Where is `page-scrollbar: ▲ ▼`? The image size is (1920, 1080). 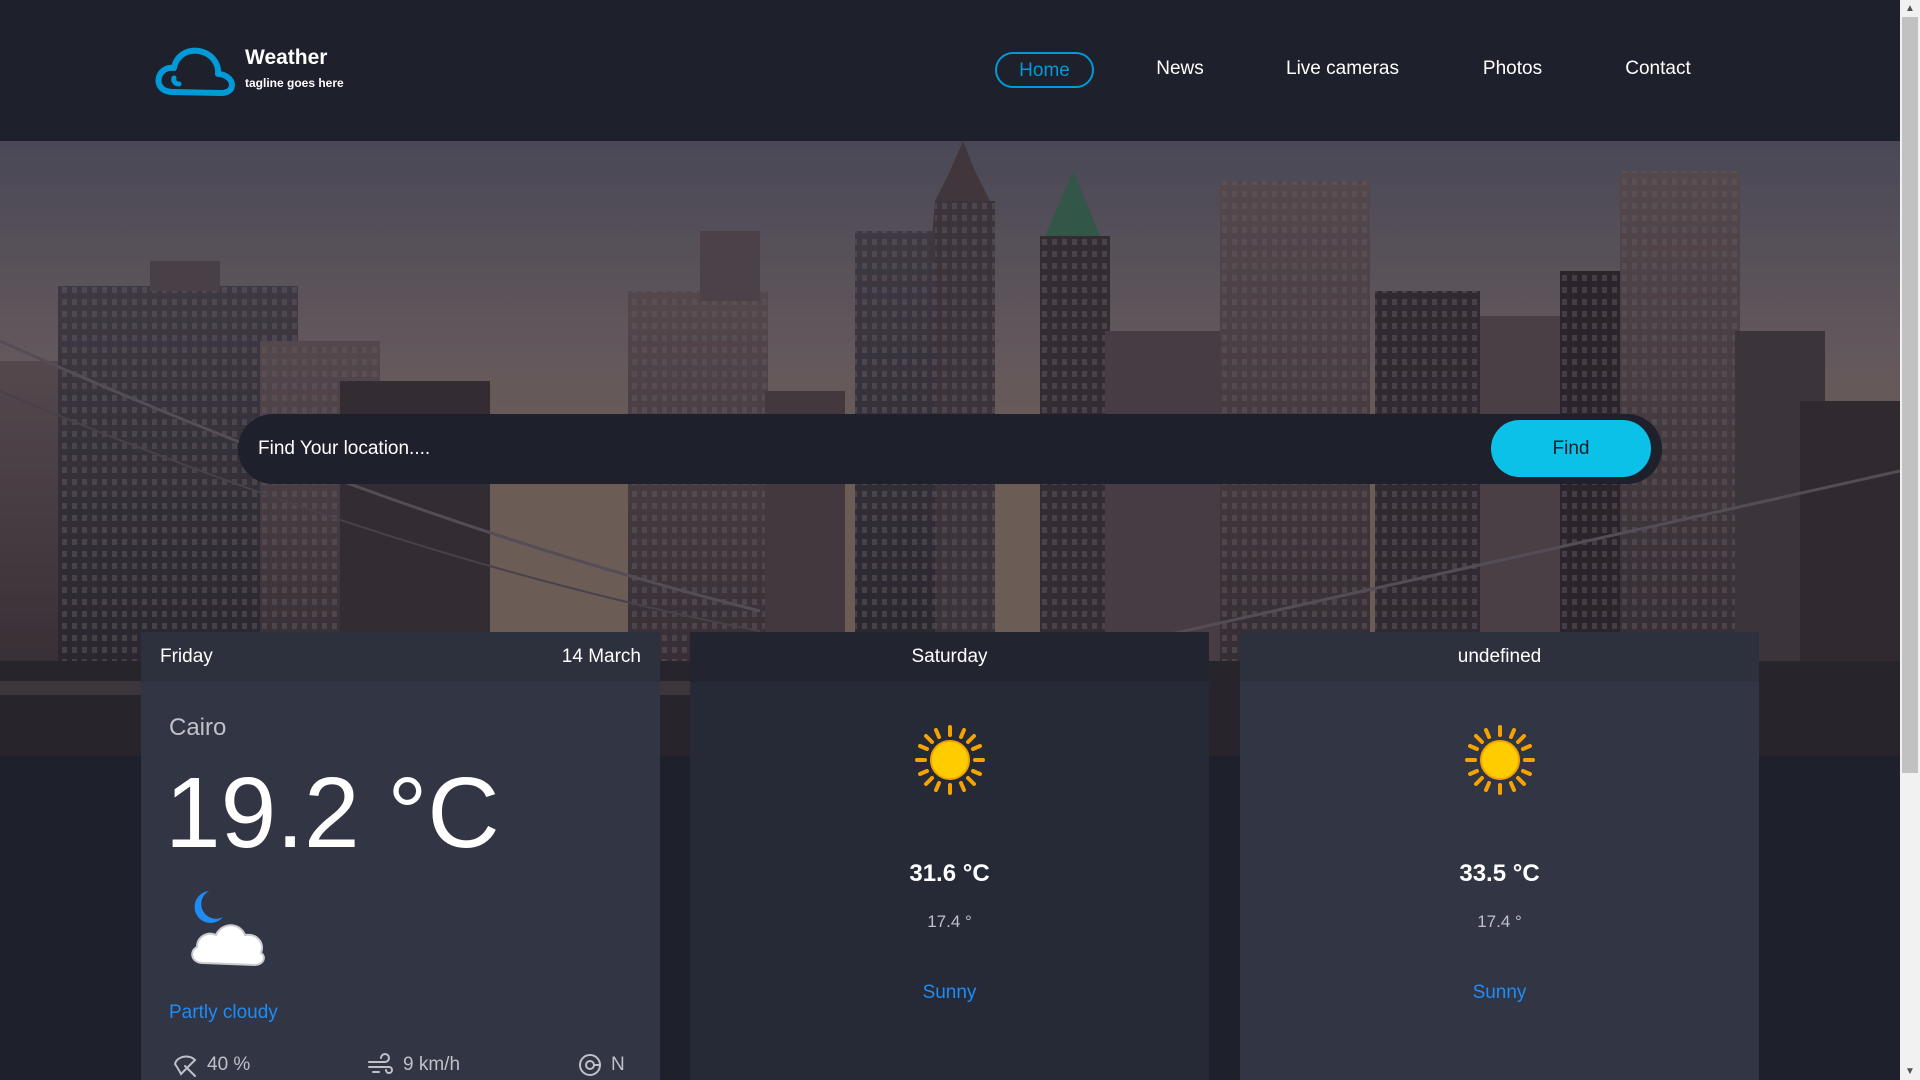
page-scrollbar: ▲ ▼ is located at coordinates (1910, 540).